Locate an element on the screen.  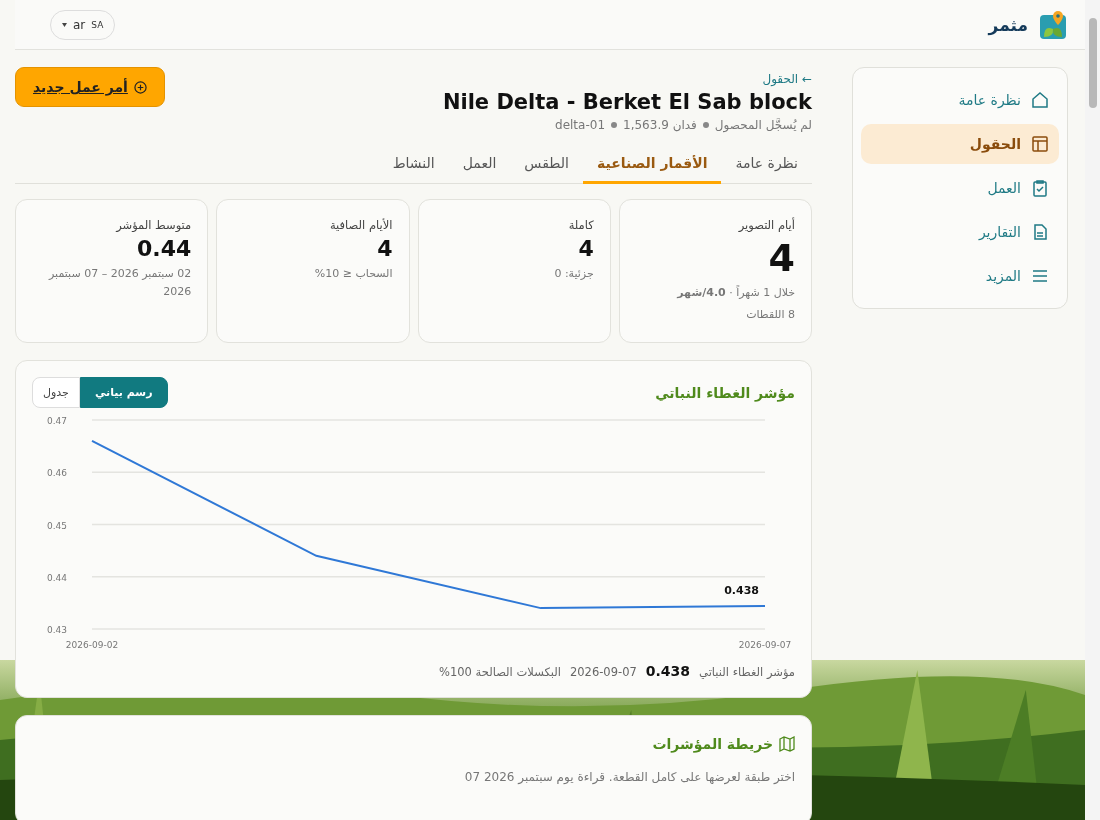
stat-note: السحاب ≤ 10% is located at coordinates (353, 274).